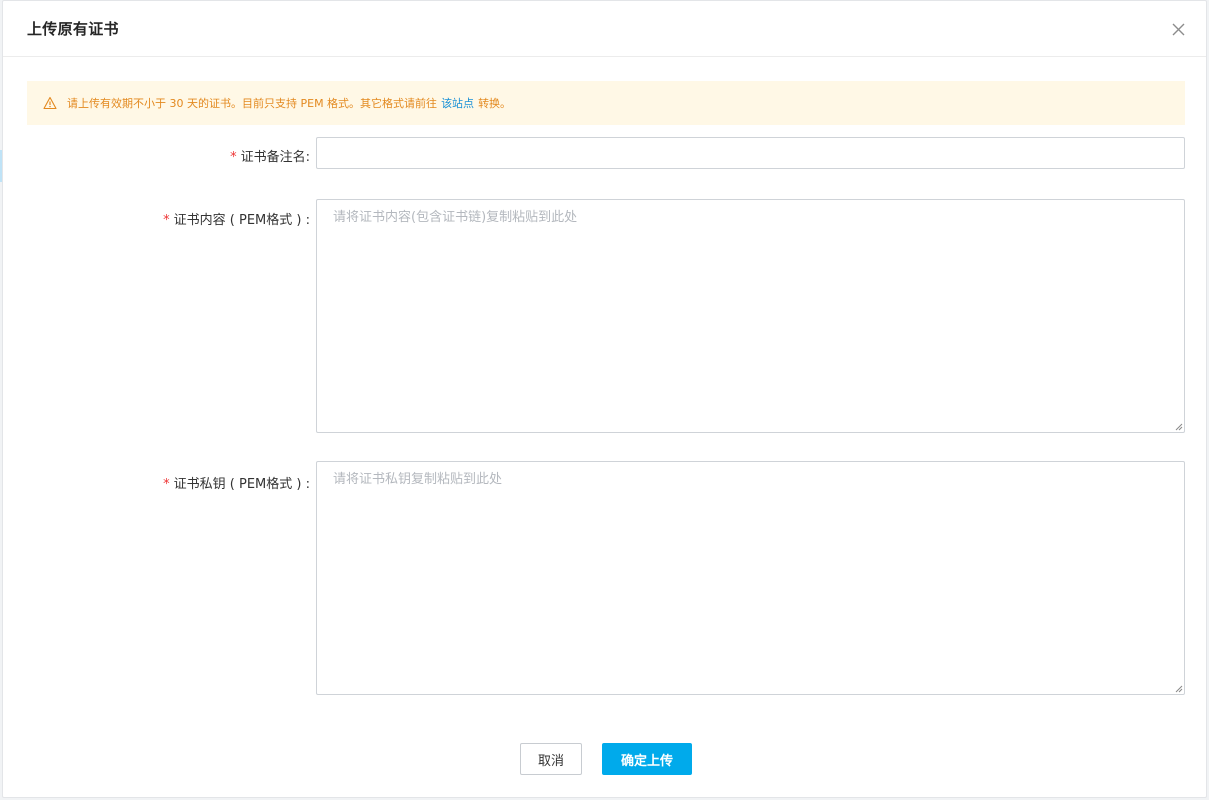  Describe the element at coordinates (270, 157) in the screenshot. I see `certificate-name-label: * 证书备注名:` at that location.